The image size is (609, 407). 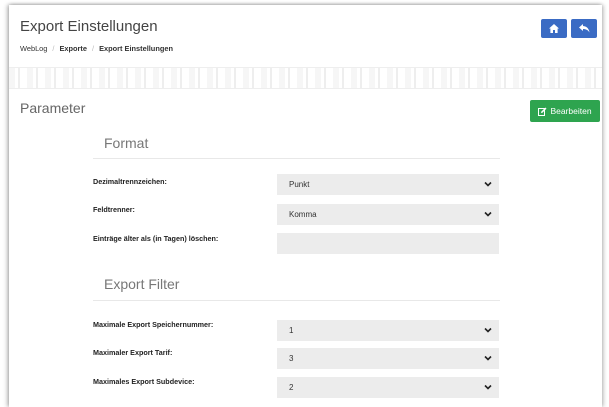 What do you see at coordinates (156, 238) in the screenshot?
I see `label-eintraege-loeschen: Einträge älter als (in Tagen) löschen:` at bounding box center [156, 238].